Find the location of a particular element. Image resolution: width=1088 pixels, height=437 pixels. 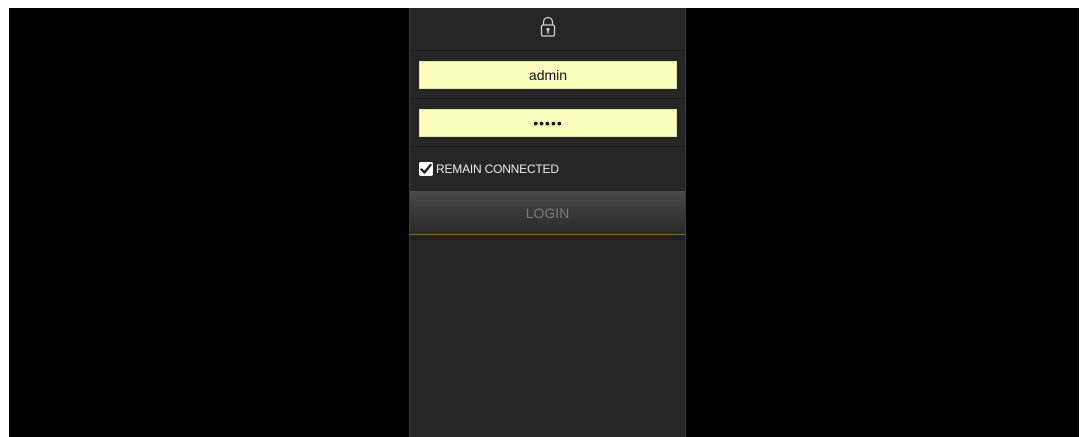

lock-header is located at coordinates (547, 29).